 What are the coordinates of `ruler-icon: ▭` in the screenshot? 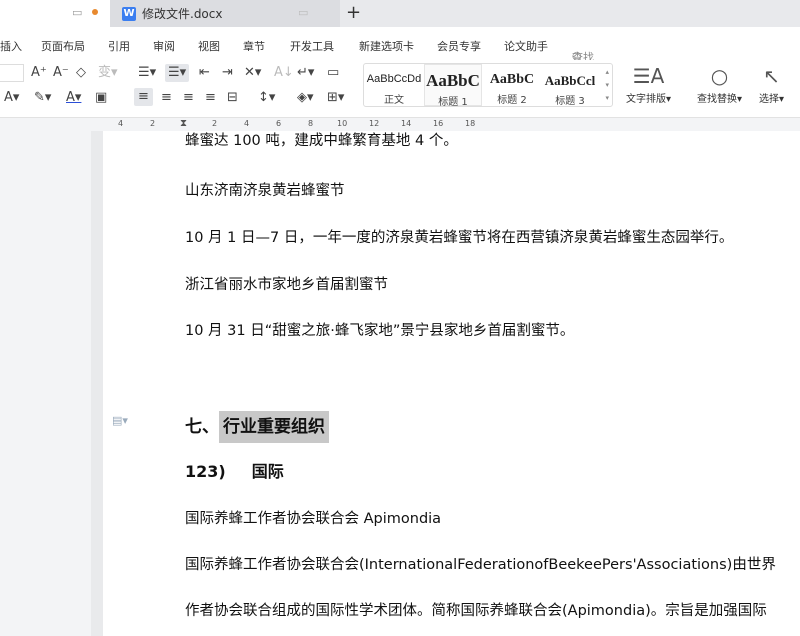 It's located at (333, 73).